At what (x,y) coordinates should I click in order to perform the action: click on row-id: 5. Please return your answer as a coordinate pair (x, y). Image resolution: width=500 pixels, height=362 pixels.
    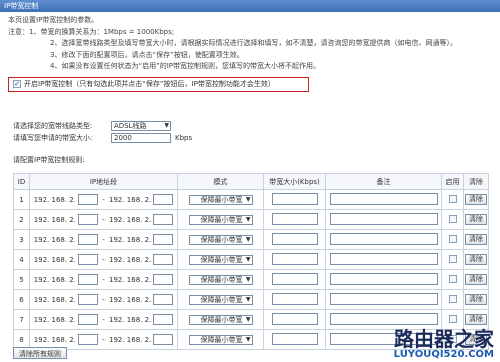
    Looking at the image, I should click on (21, 279).